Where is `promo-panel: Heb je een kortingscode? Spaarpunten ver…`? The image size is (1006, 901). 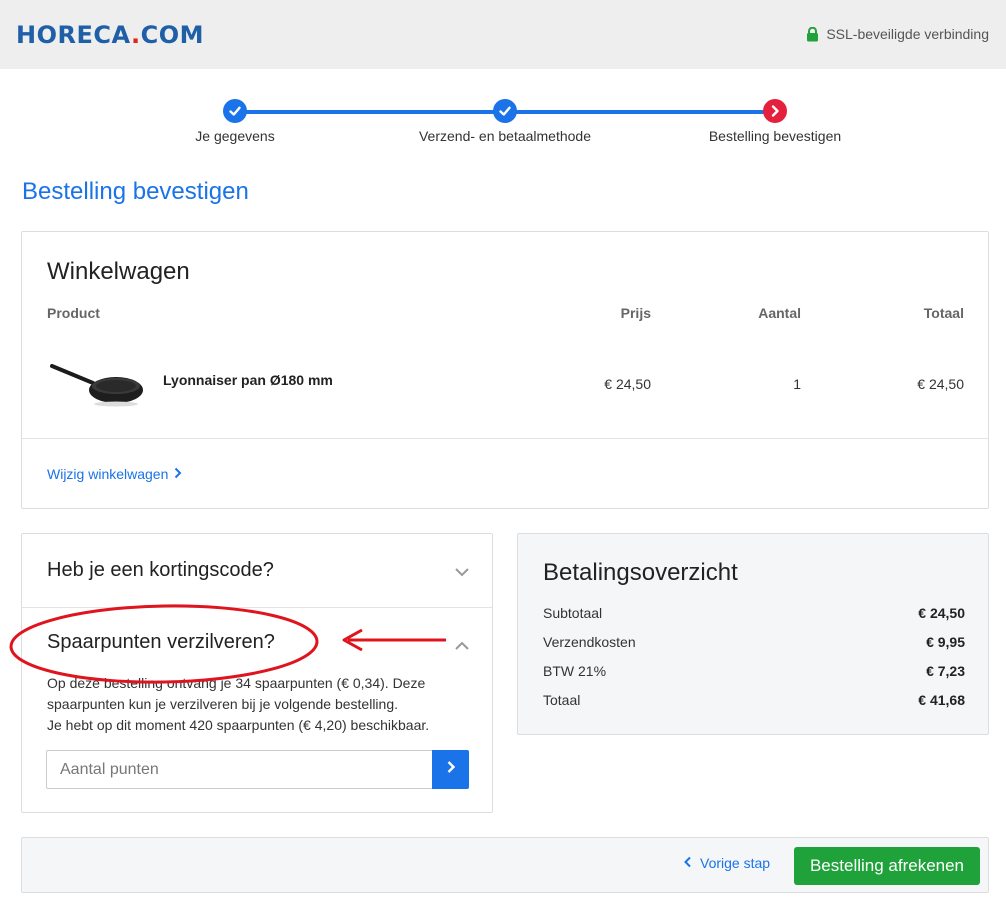 promo-panel: Heb je een kortingscode? Spaarpunten ver… is located at coordinates (257, 673).